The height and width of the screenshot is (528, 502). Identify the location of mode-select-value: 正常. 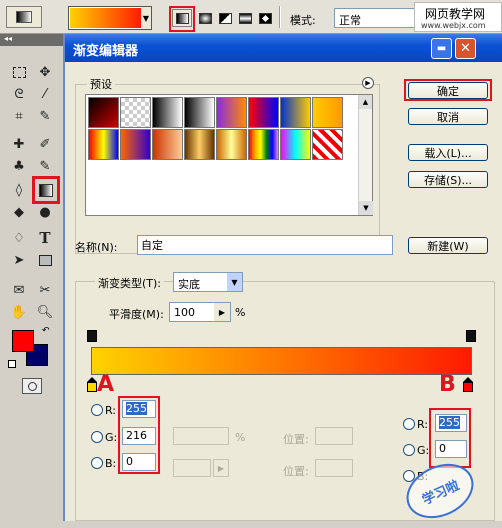
(350, 20).